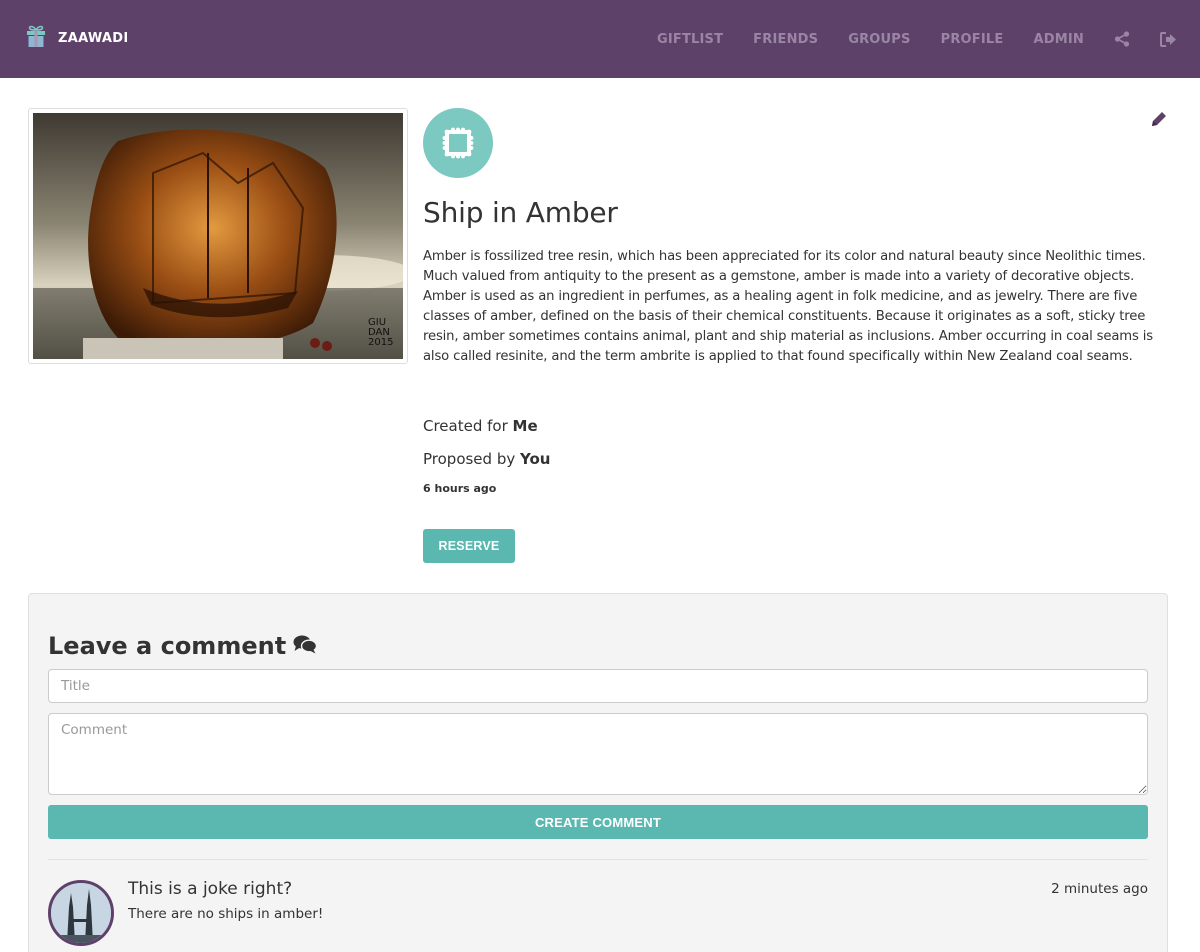  Describe the element at coordinates (690, 39) in the screenshot. I see `nav-giftlist: GIFTLIST` at that location.